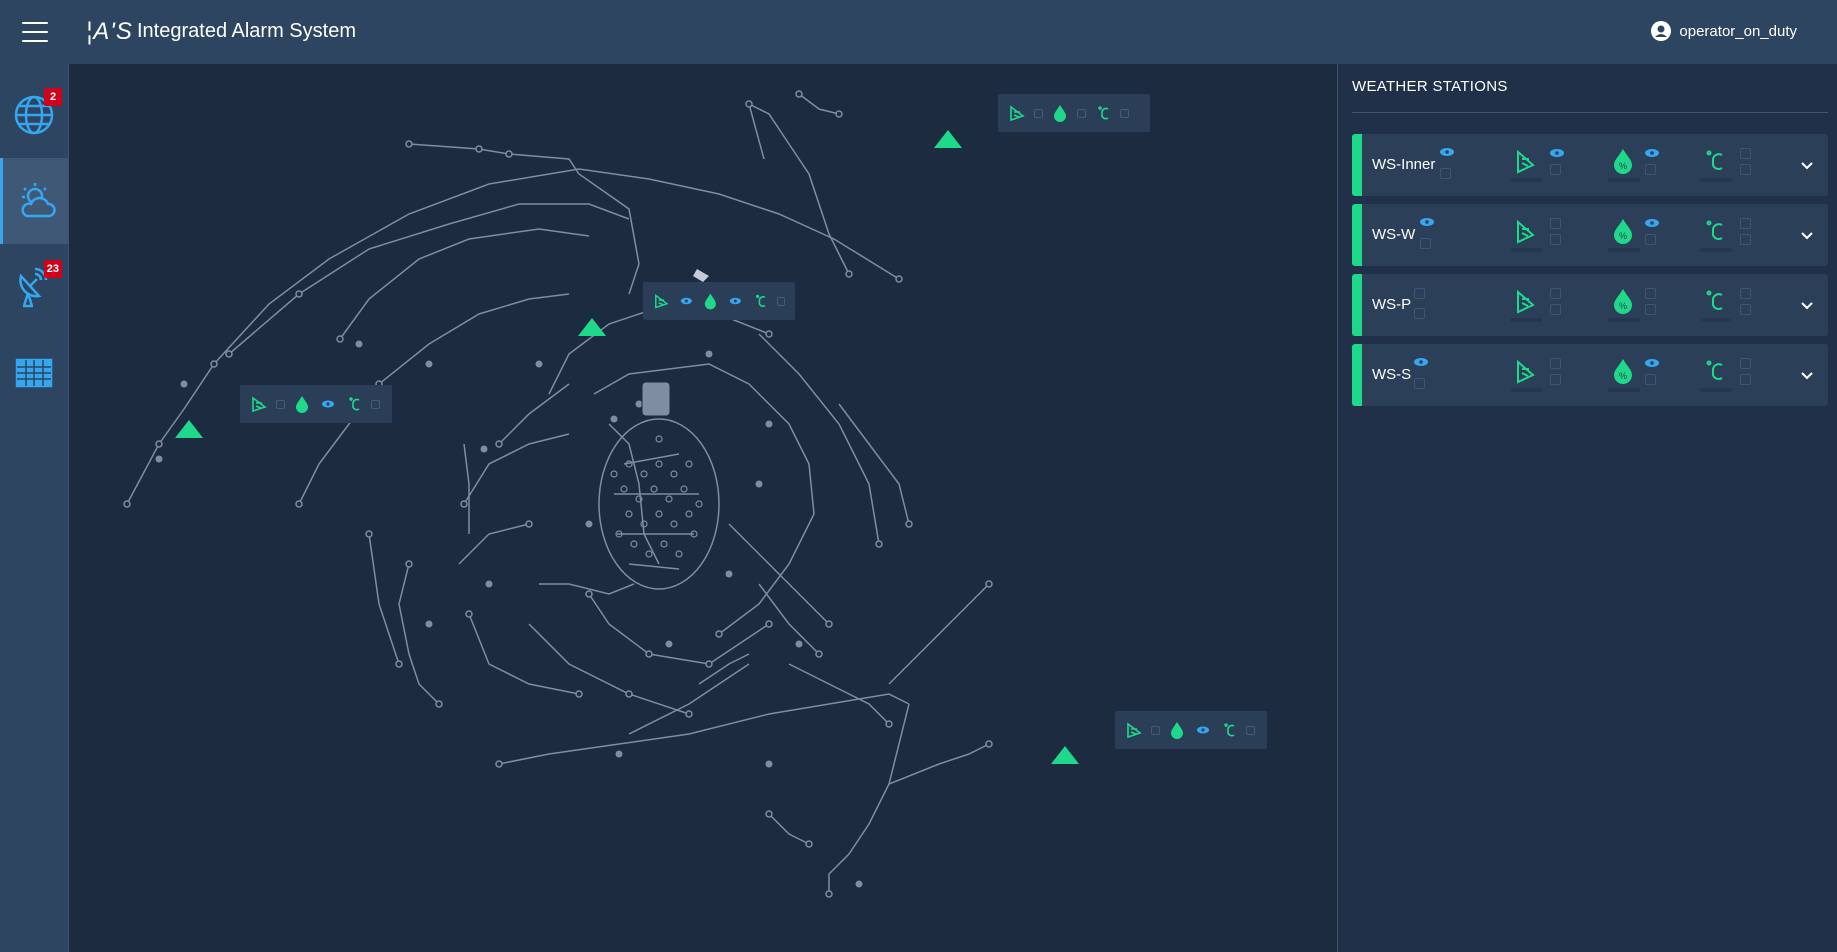  I want to click on sidebar: 2 23, so click(34, 508).